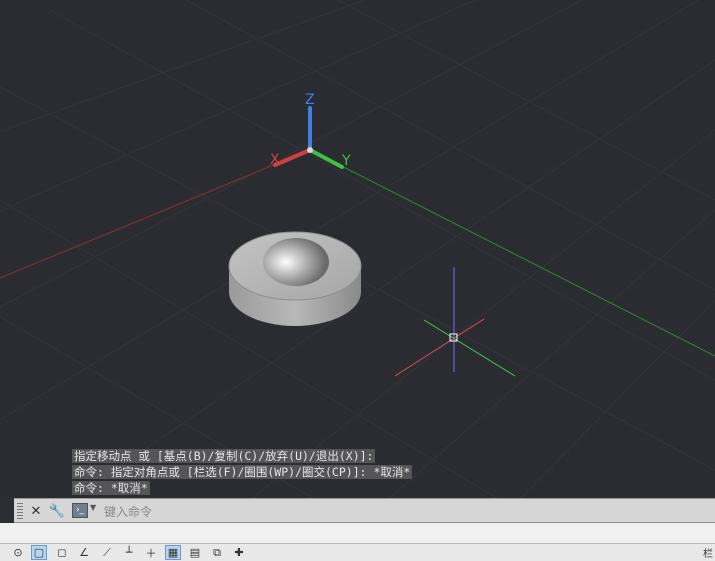 The width and height of the screenshot is (715, 561). What do you see at coordinates (129, 552) in the screenshot?
I see `osnap-icon: ┴` at bounding box center [129, 552].